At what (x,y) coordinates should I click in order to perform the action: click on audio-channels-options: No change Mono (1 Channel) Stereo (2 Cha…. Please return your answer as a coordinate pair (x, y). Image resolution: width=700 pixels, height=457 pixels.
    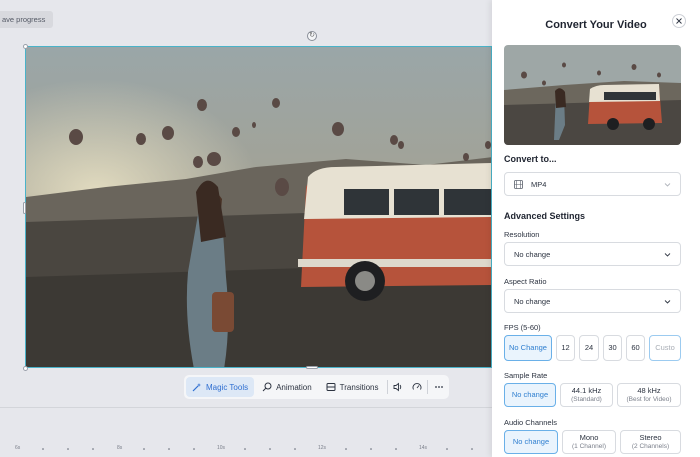
    Looking at the image, I should click on (592, 442).